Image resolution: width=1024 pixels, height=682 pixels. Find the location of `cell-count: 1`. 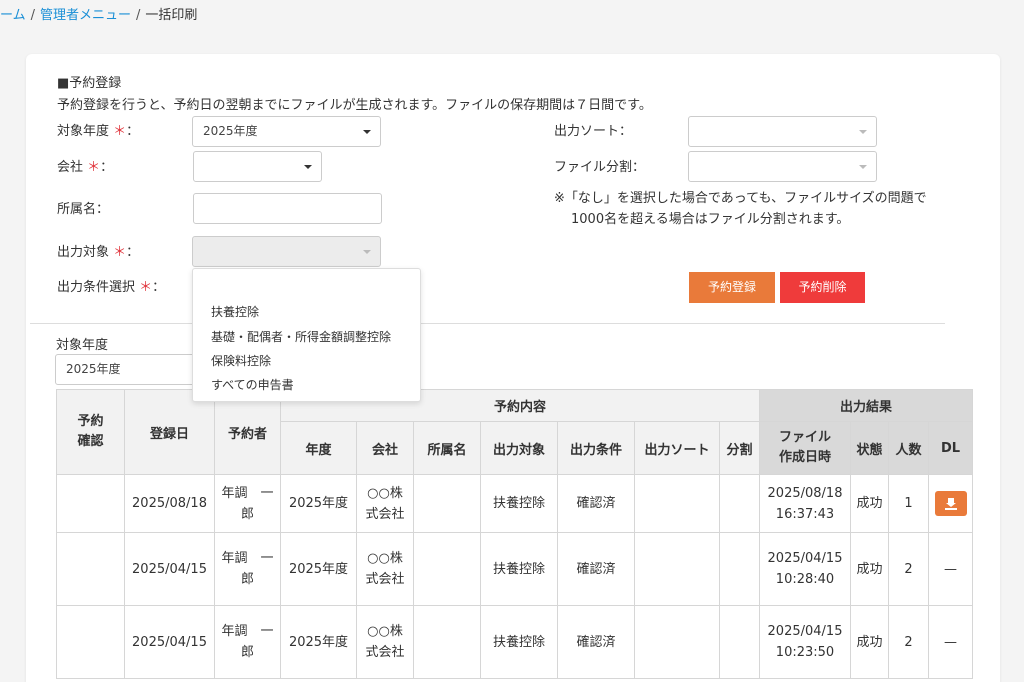

cell-count: 1 is located at coordinates (908, 503).